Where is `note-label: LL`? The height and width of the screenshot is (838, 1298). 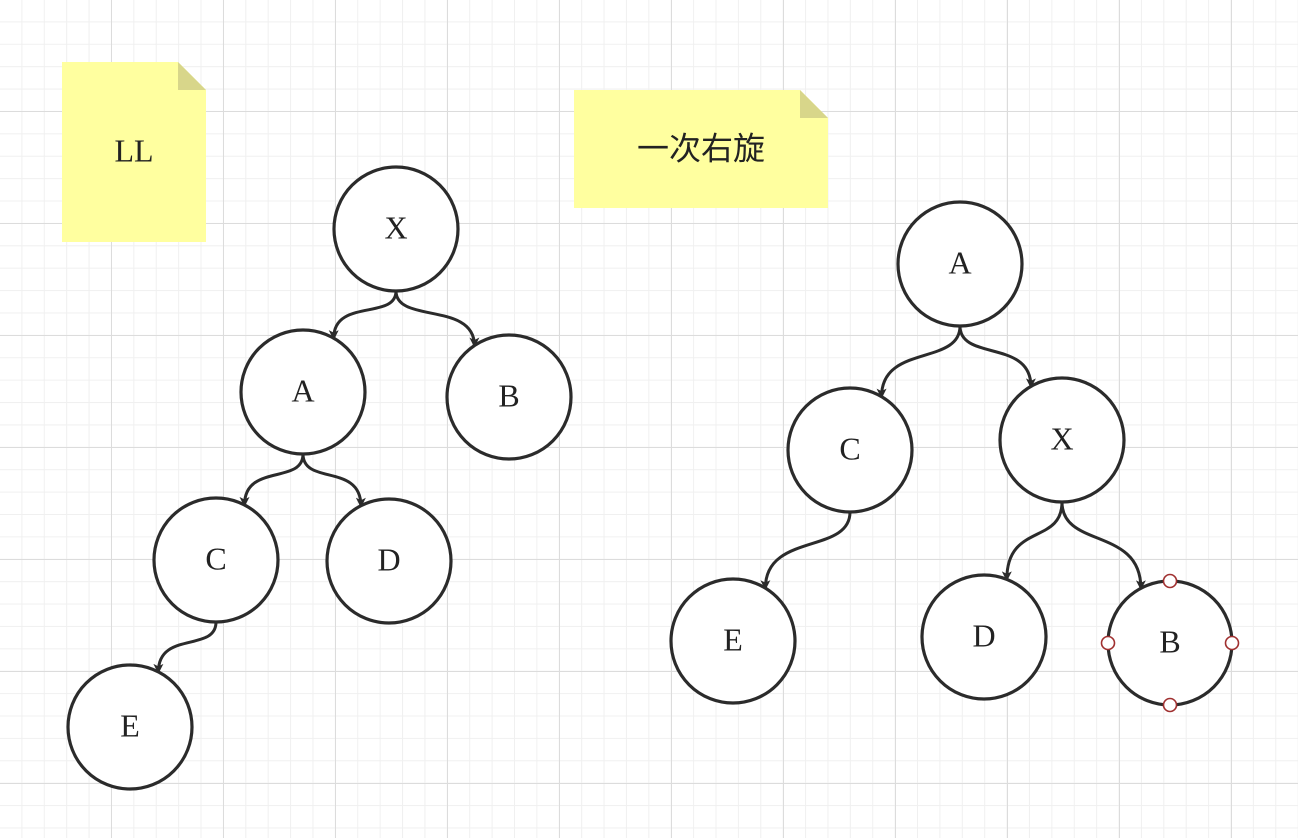
note-label: LL is located at coordinates (133, 150).